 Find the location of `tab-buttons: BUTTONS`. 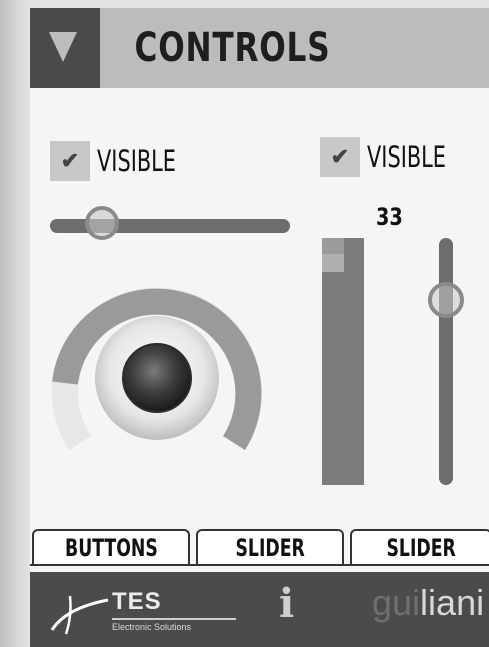

tab-buttons: BUTTONS is located at coordinates (111, 547).